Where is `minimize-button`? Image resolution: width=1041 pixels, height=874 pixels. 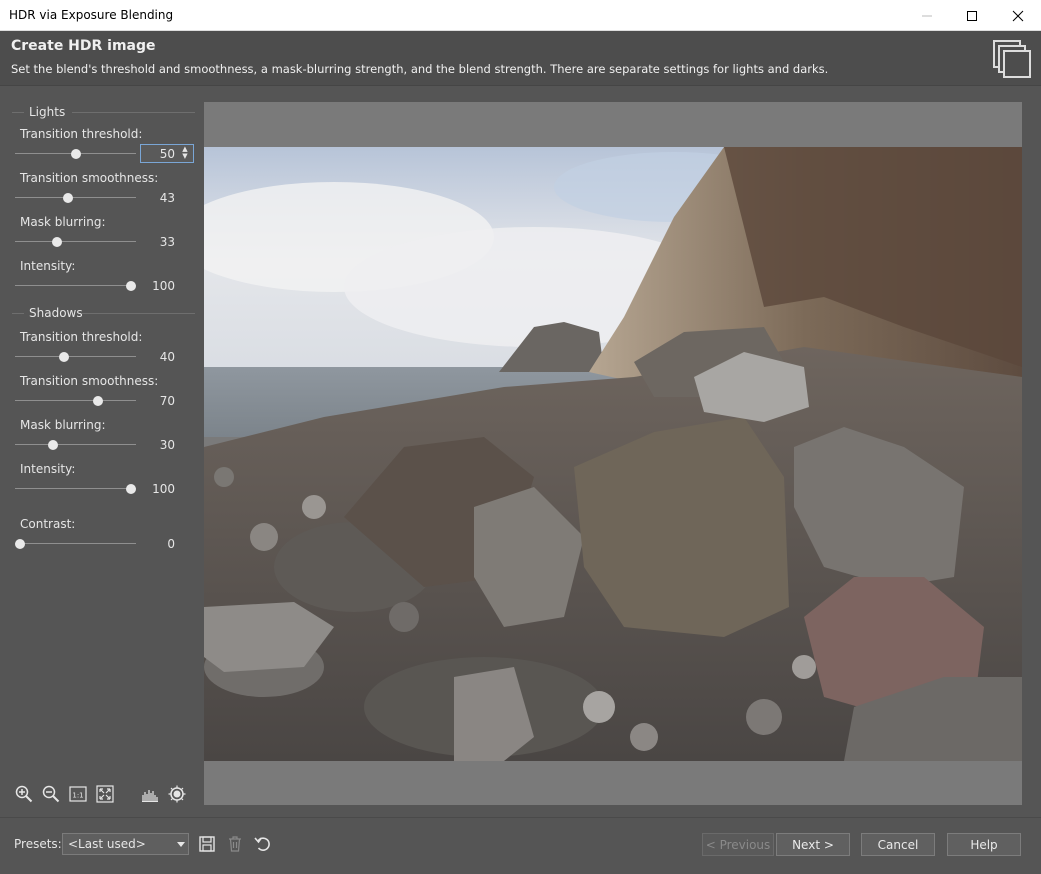
minimize-button is located at coordinates (927, 15).